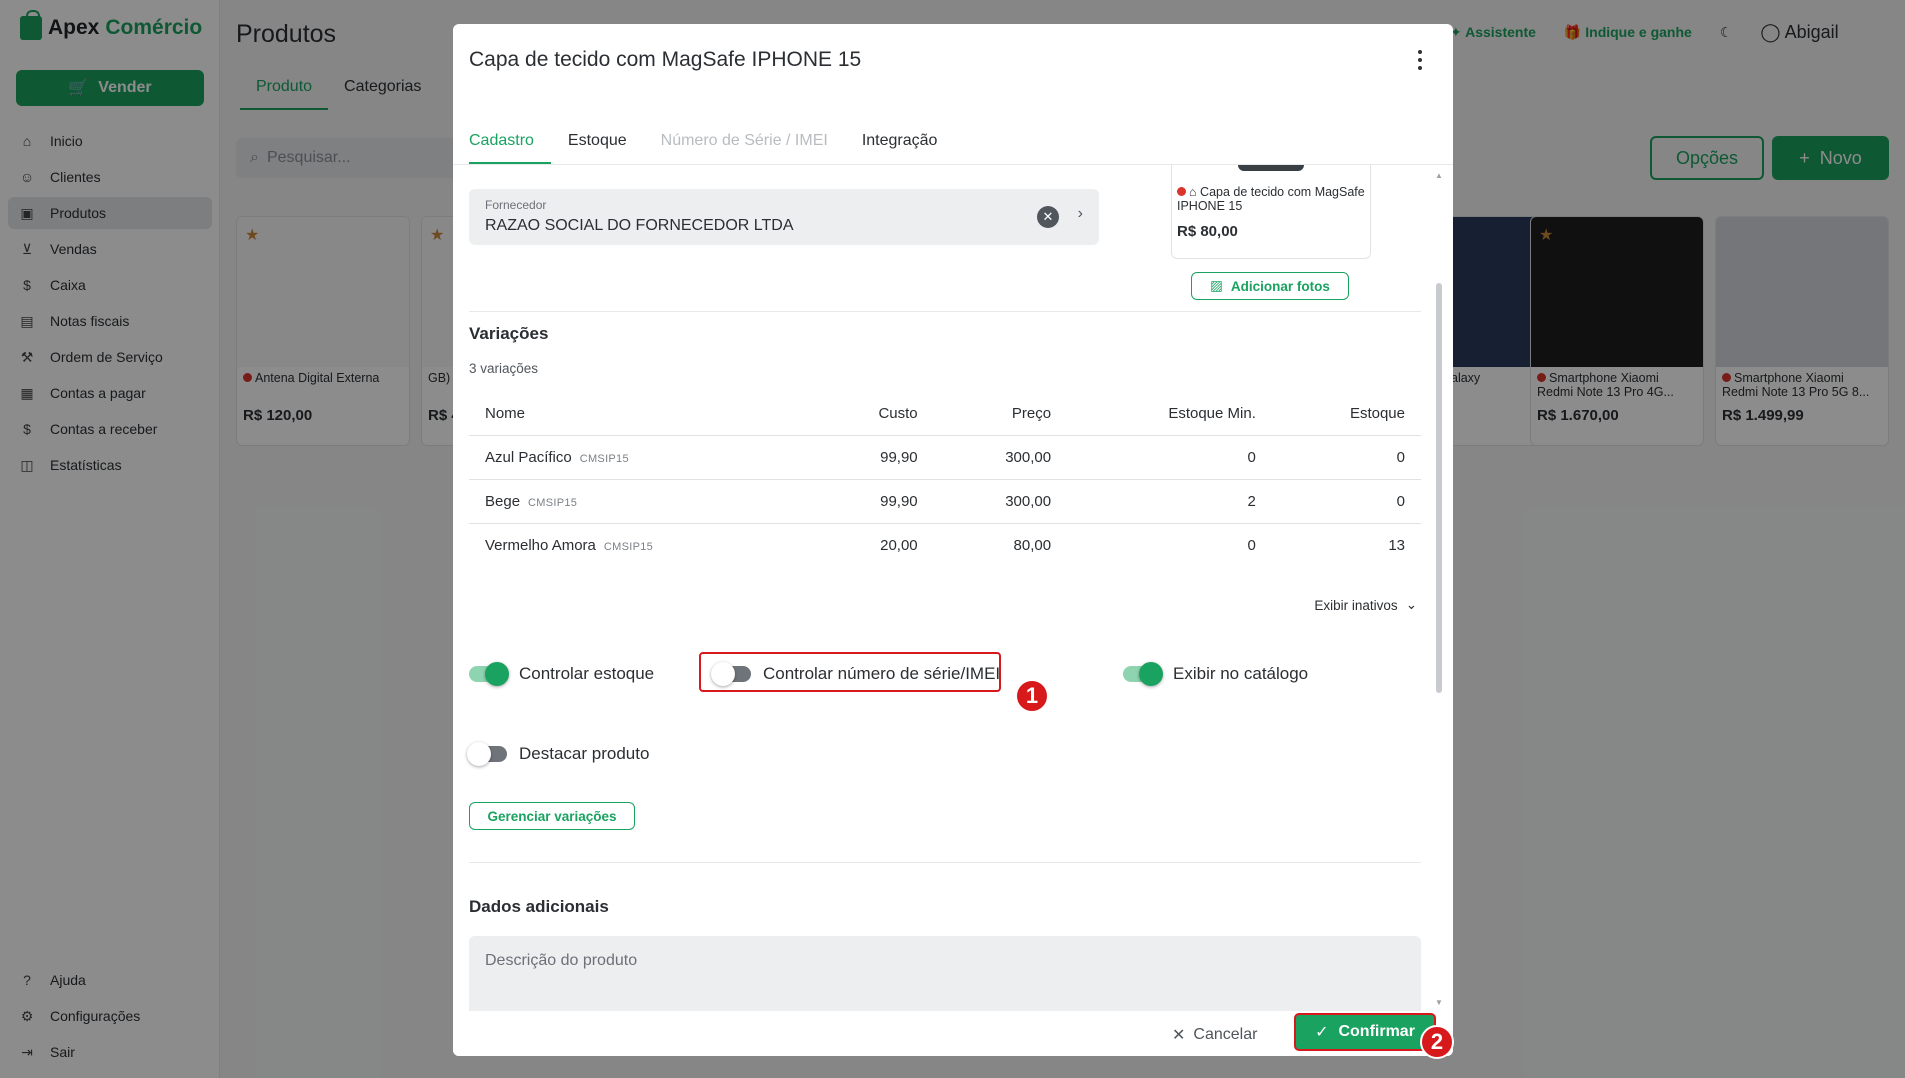 The height and width of the screenshot is (1078, 1905). What do you see at coordinates (1322, 1032) in the screenshot?
I see `check-icon: ✓` at bounding box center [1322, 1032].